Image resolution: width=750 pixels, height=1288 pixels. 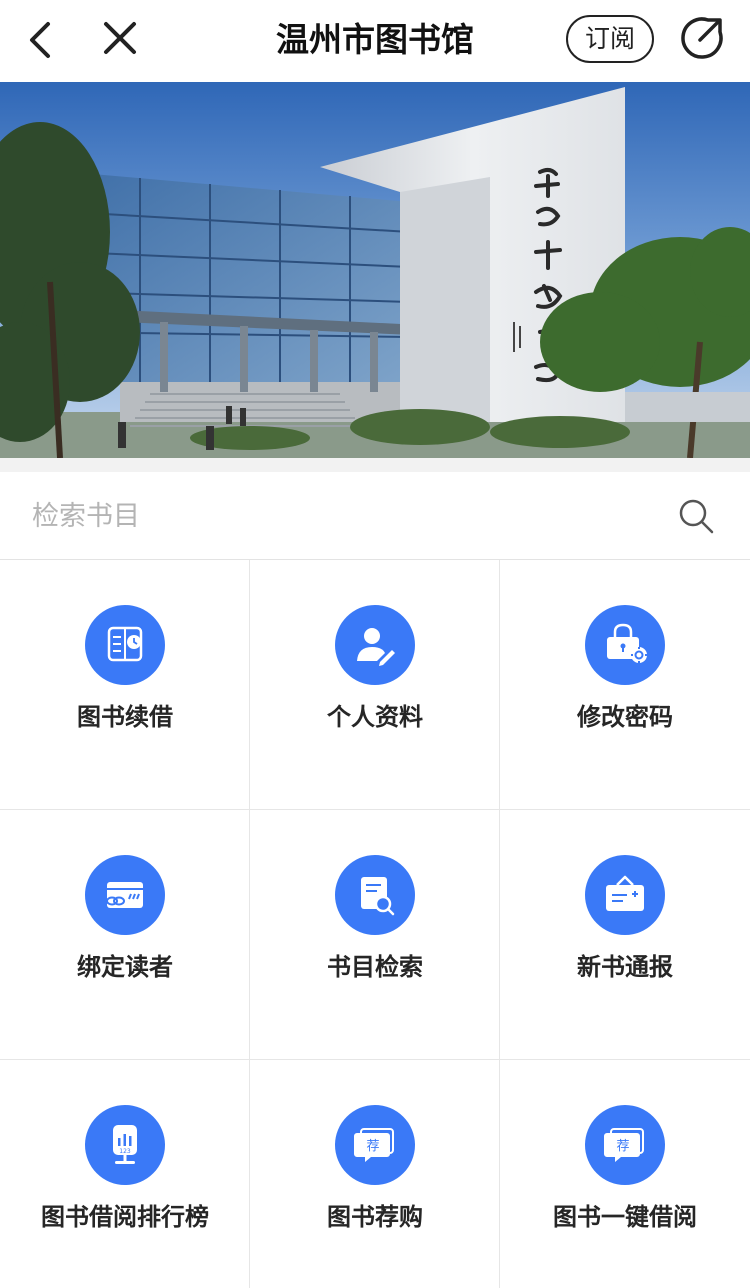 What do you see at coordinates (125, 967) in the screenshot?
I see `menu-item-label: 绑定读者` at bounding box center [125, 967].